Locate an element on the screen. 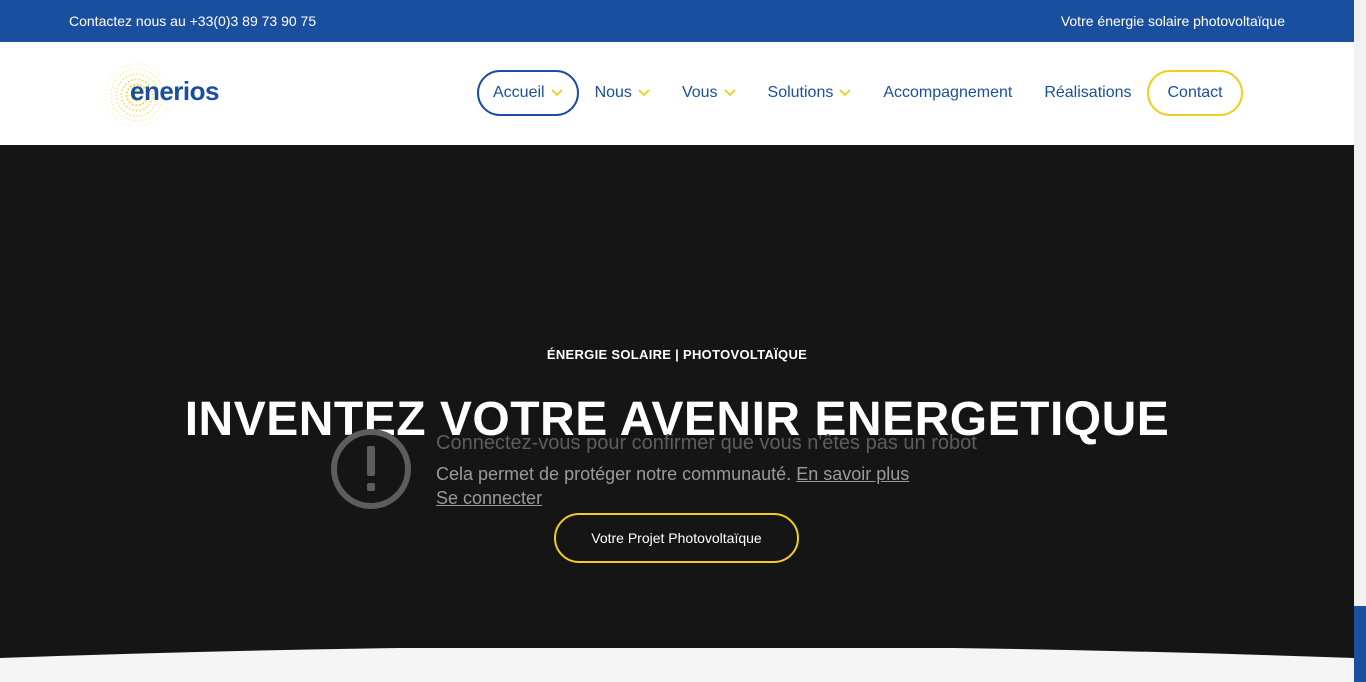  login-link: Se connecter is located at coordinates (489, 498).